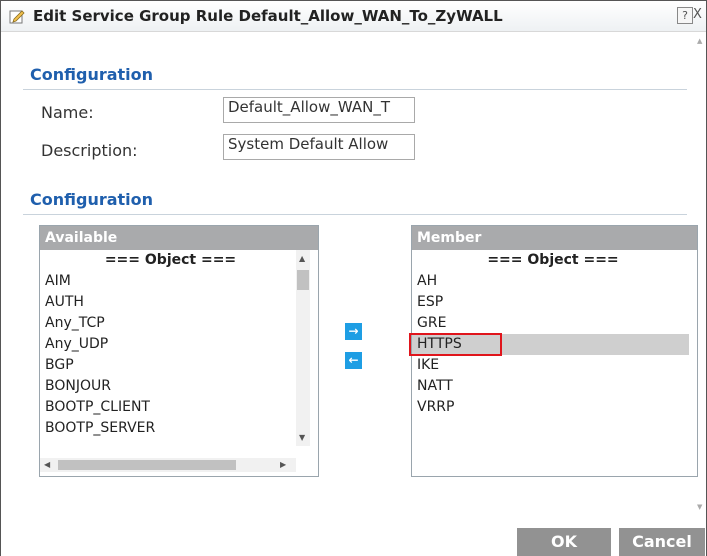 Image resolution: width=707 pixels, height=556 pixels. I want to click on arrow-left-icon: ←, so click(353, 360).